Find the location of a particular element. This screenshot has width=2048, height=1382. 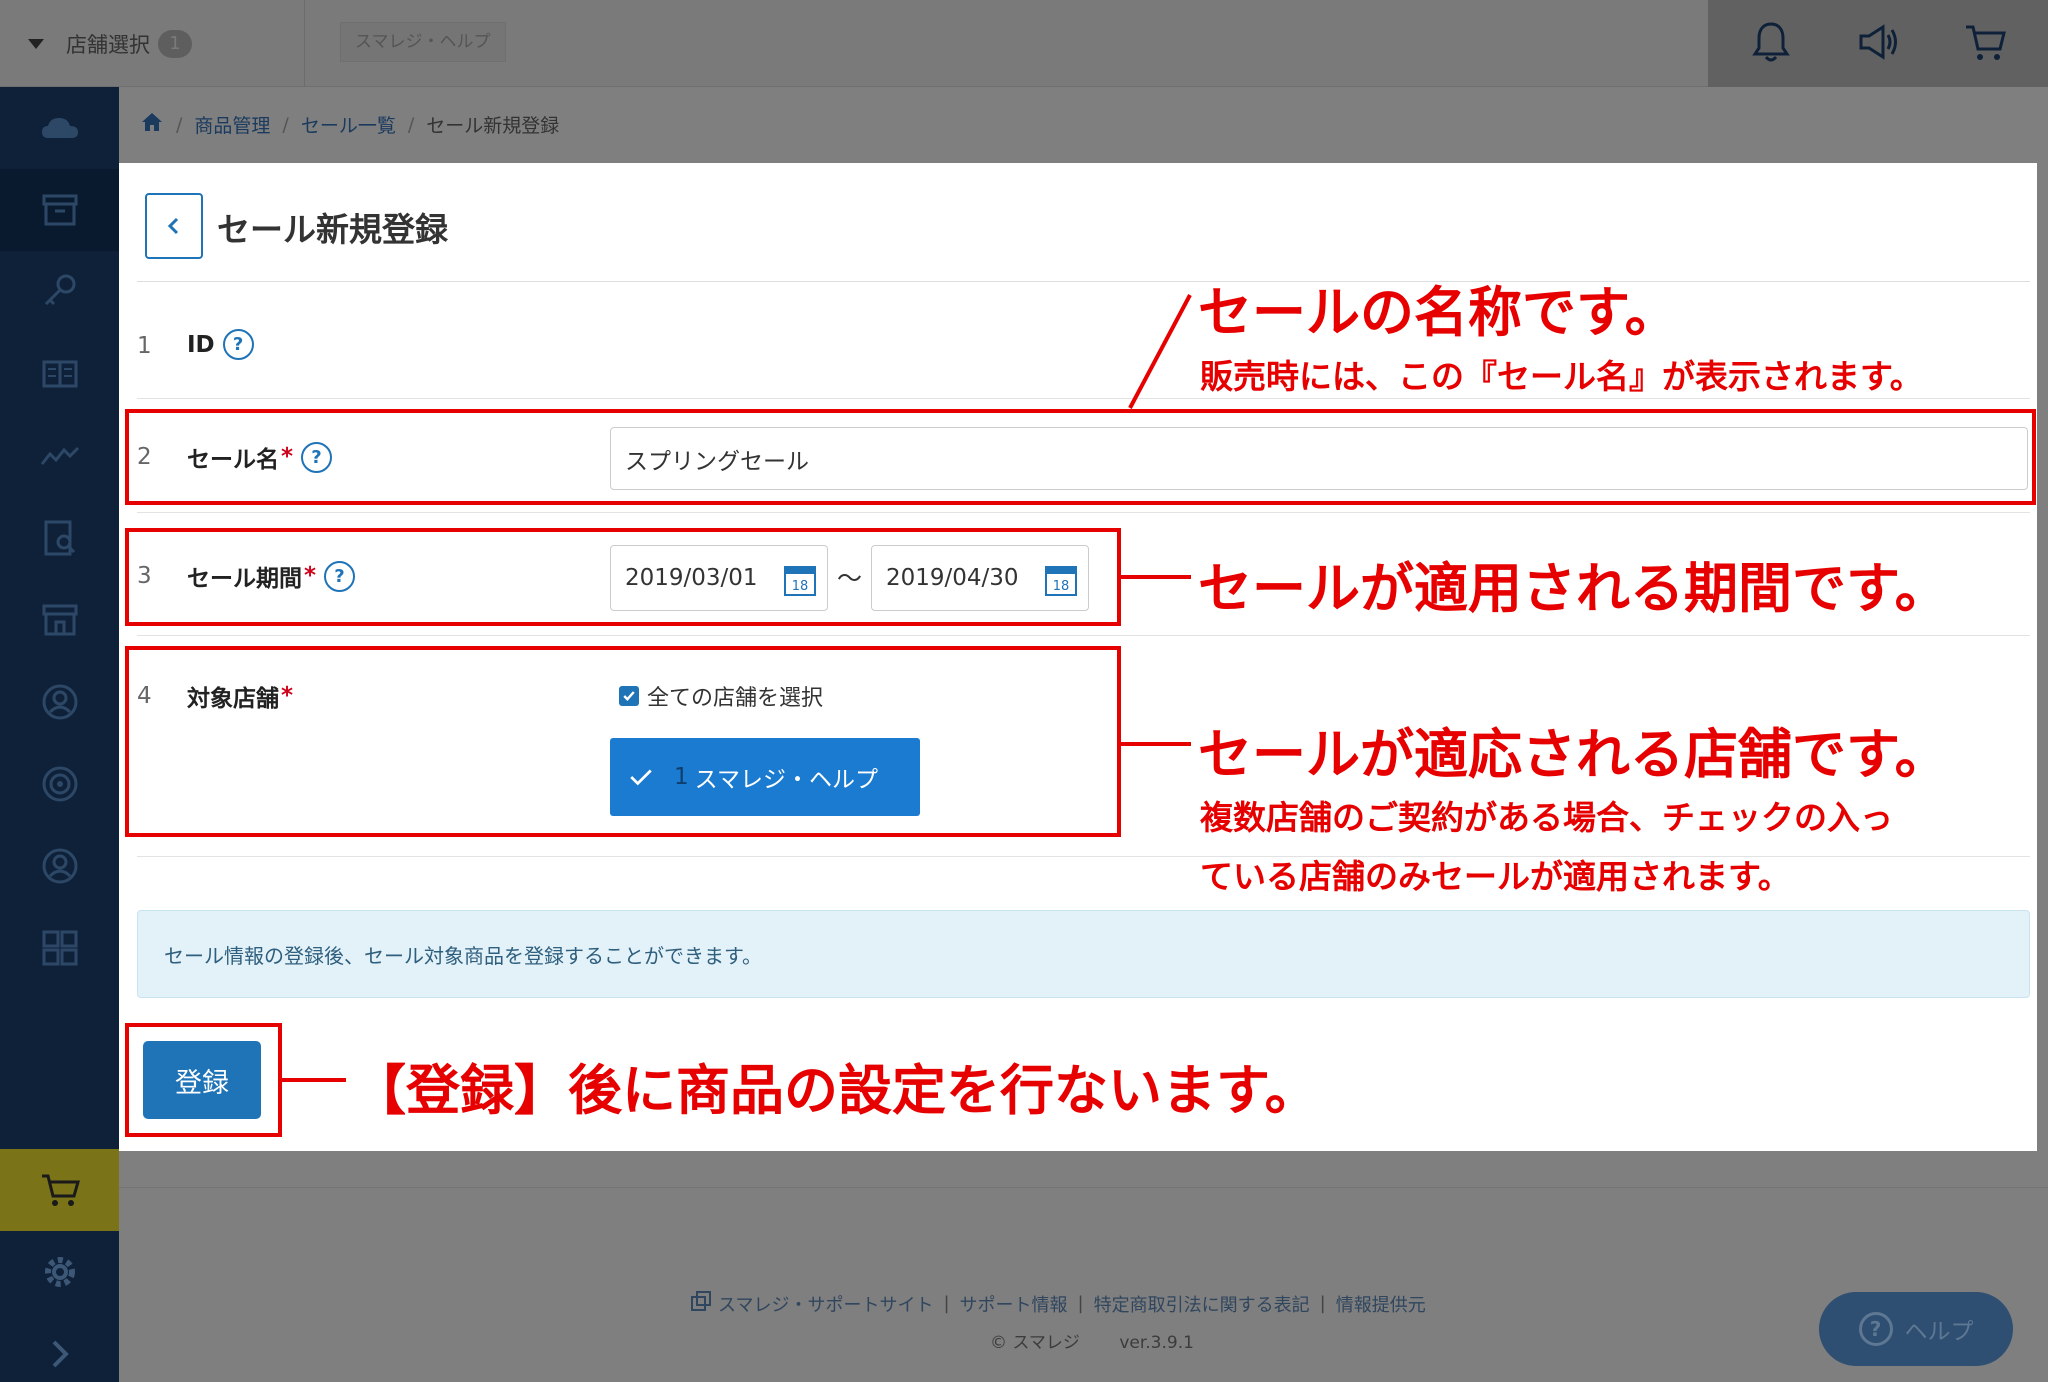

breadcrumb: / 商品管理 / セール一覧 / セール新規登録 is located at coordinates (349, 124).